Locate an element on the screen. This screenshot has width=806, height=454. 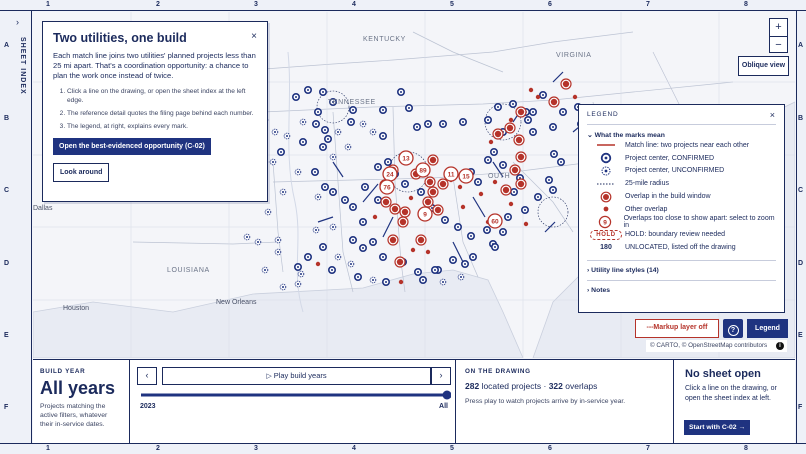
city-label: Houston is located at coordinates (76, 308).